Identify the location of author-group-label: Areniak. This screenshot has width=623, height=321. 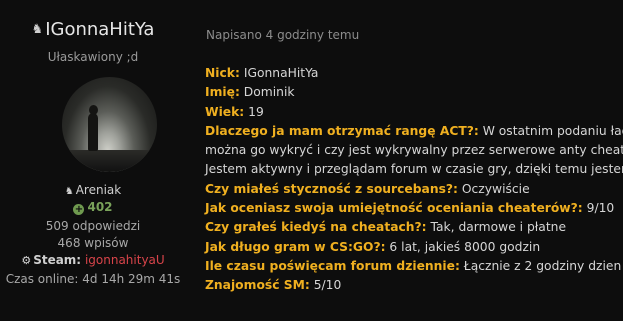
(98, 190).